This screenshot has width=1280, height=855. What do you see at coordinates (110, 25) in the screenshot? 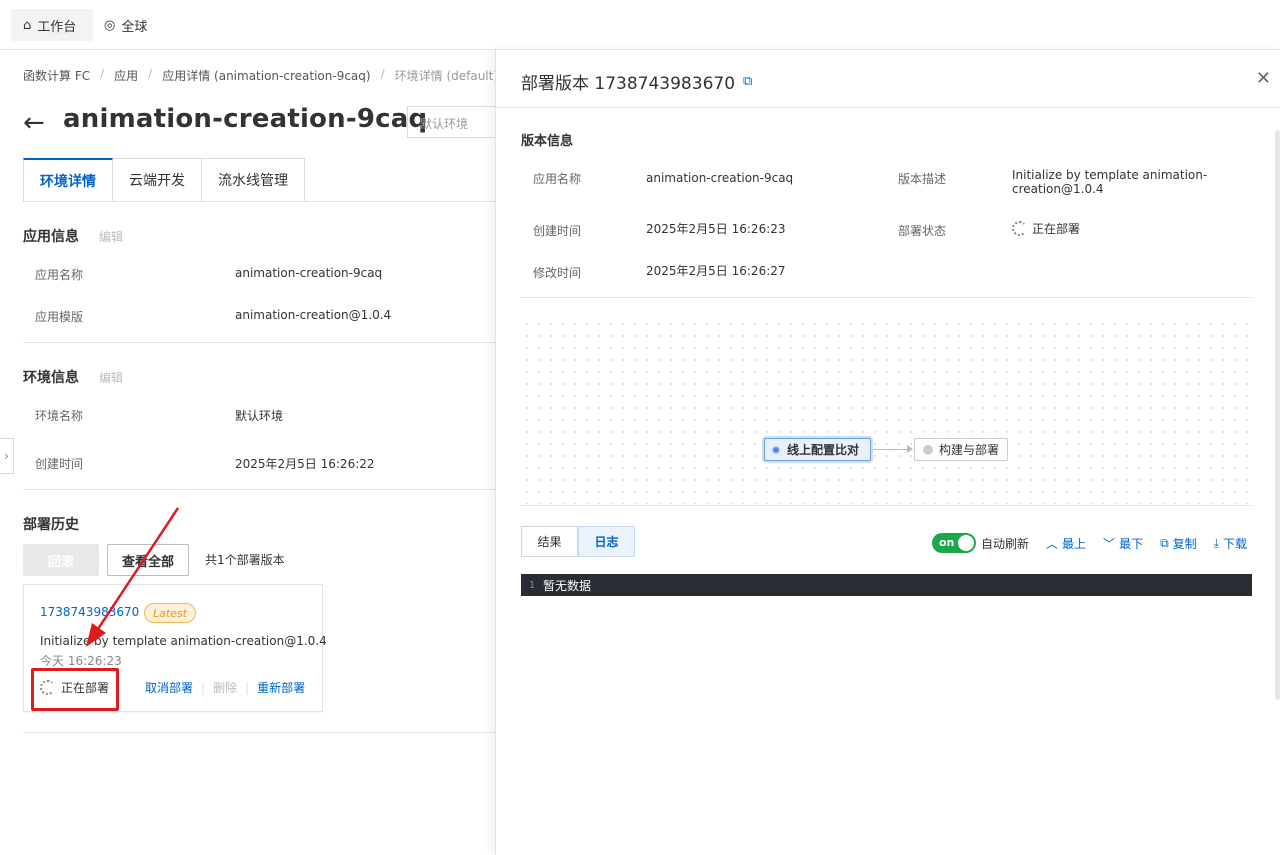
I see `globe-icon: ◎` at bounding box center [110, 25].